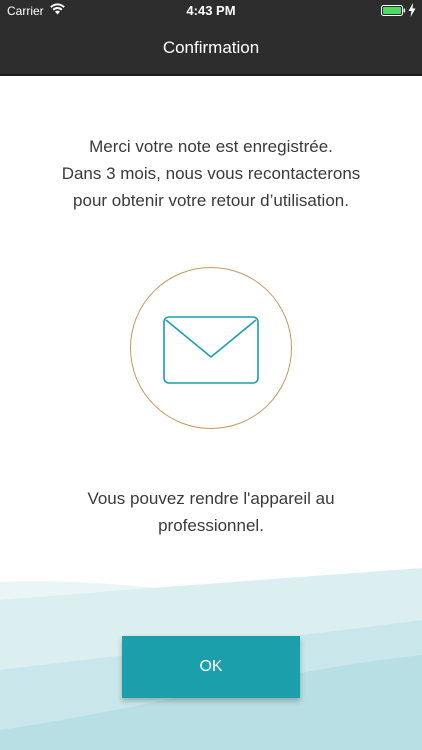  I want to click on instruction-line-2: professionnel., so click(211, 525).